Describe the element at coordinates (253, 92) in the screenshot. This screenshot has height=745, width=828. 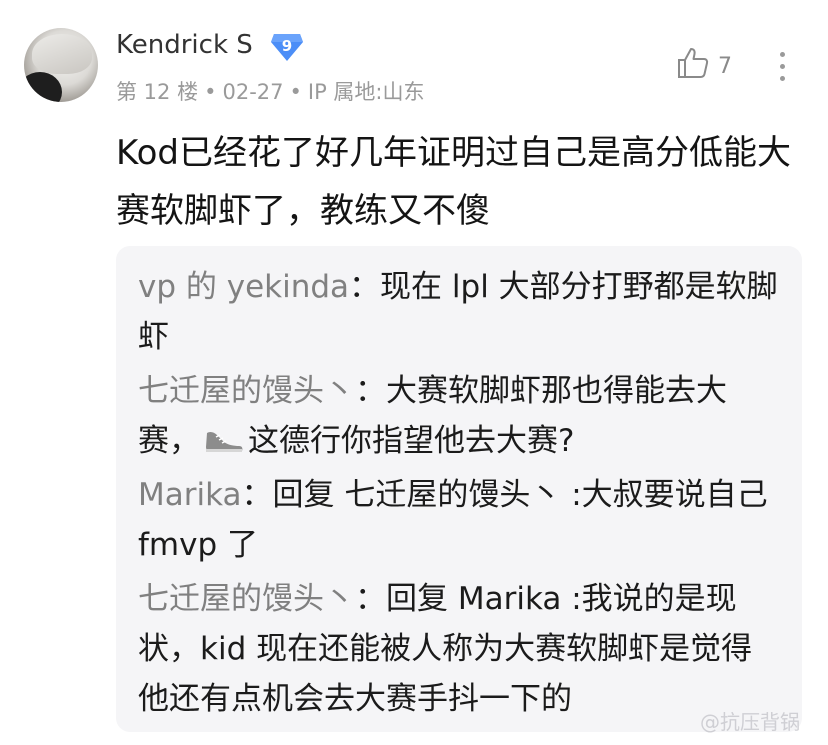
I see `post-date: 02-27` at that location.